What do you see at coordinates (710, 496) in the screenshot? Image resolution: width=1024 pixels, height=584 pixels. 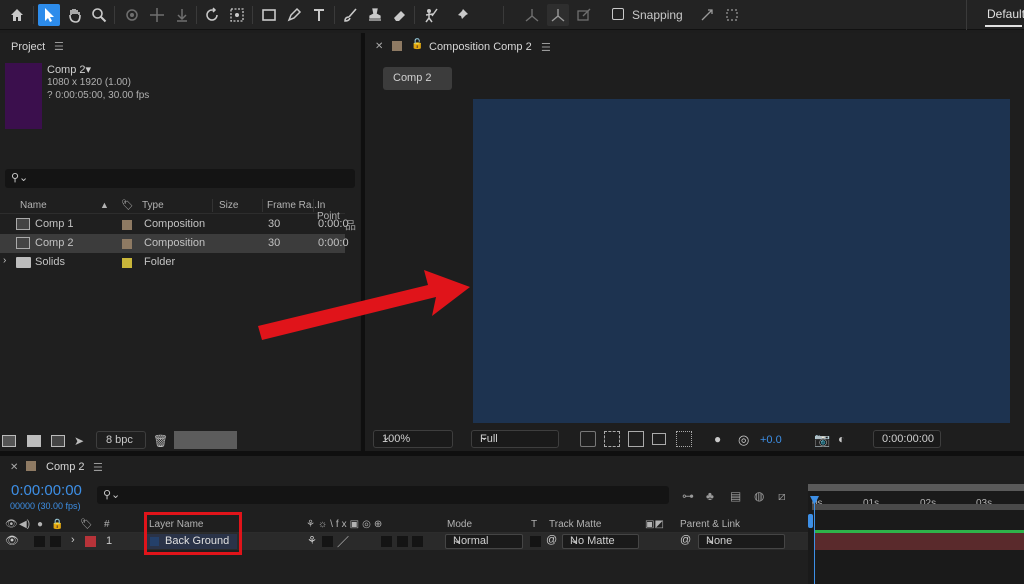 I see `shy-layers-icon: ♣` at bounding box center [710, 496].